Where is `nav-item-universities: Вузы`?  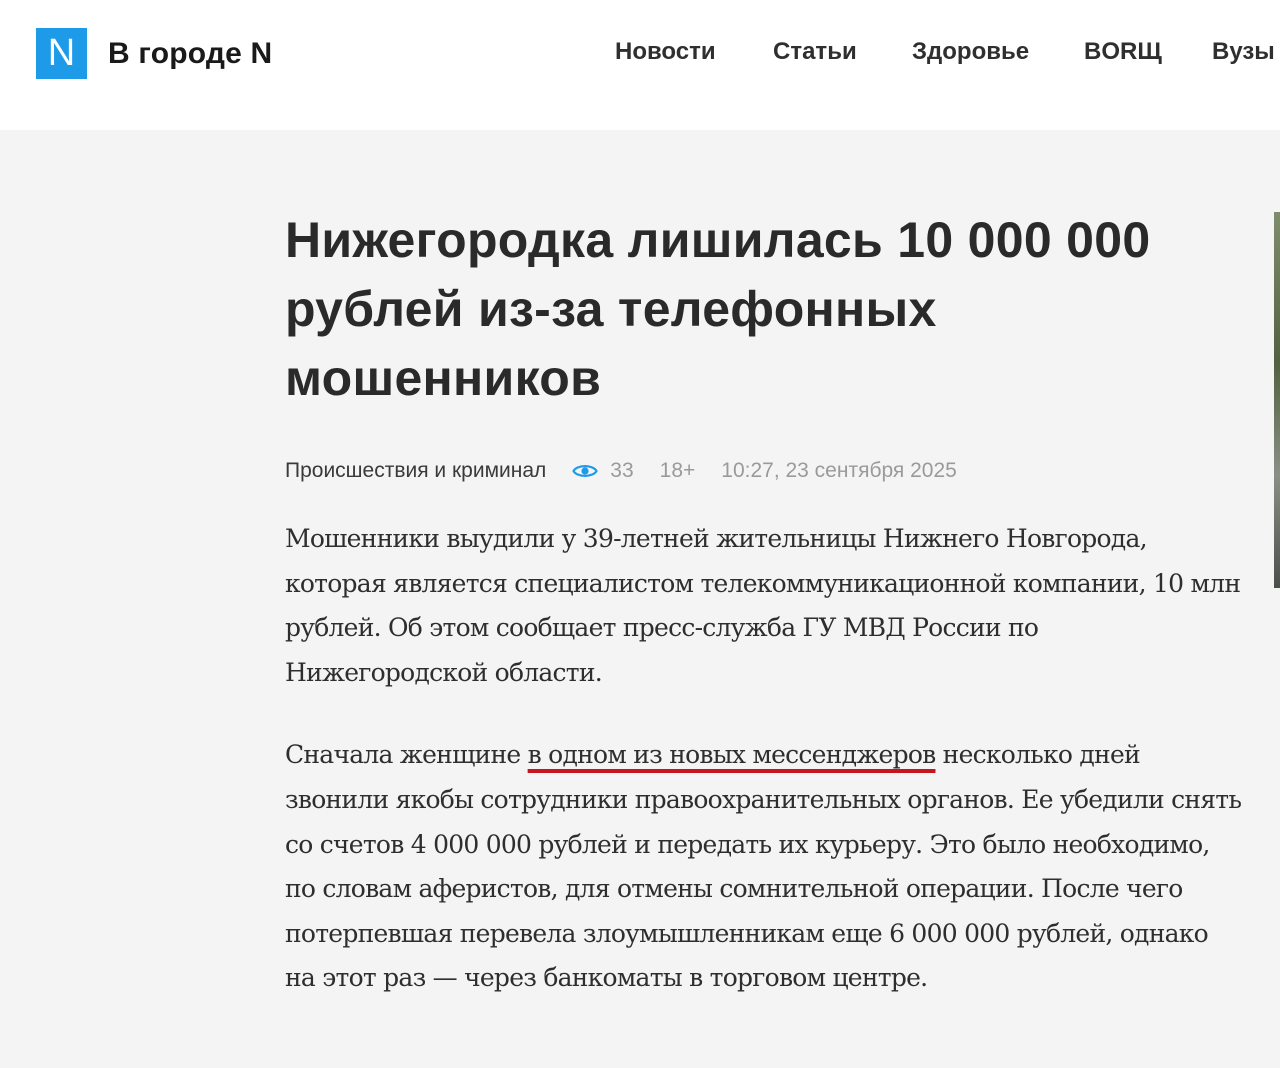 nav-item-universities: Вузы is located at coordinates (1243, 52).